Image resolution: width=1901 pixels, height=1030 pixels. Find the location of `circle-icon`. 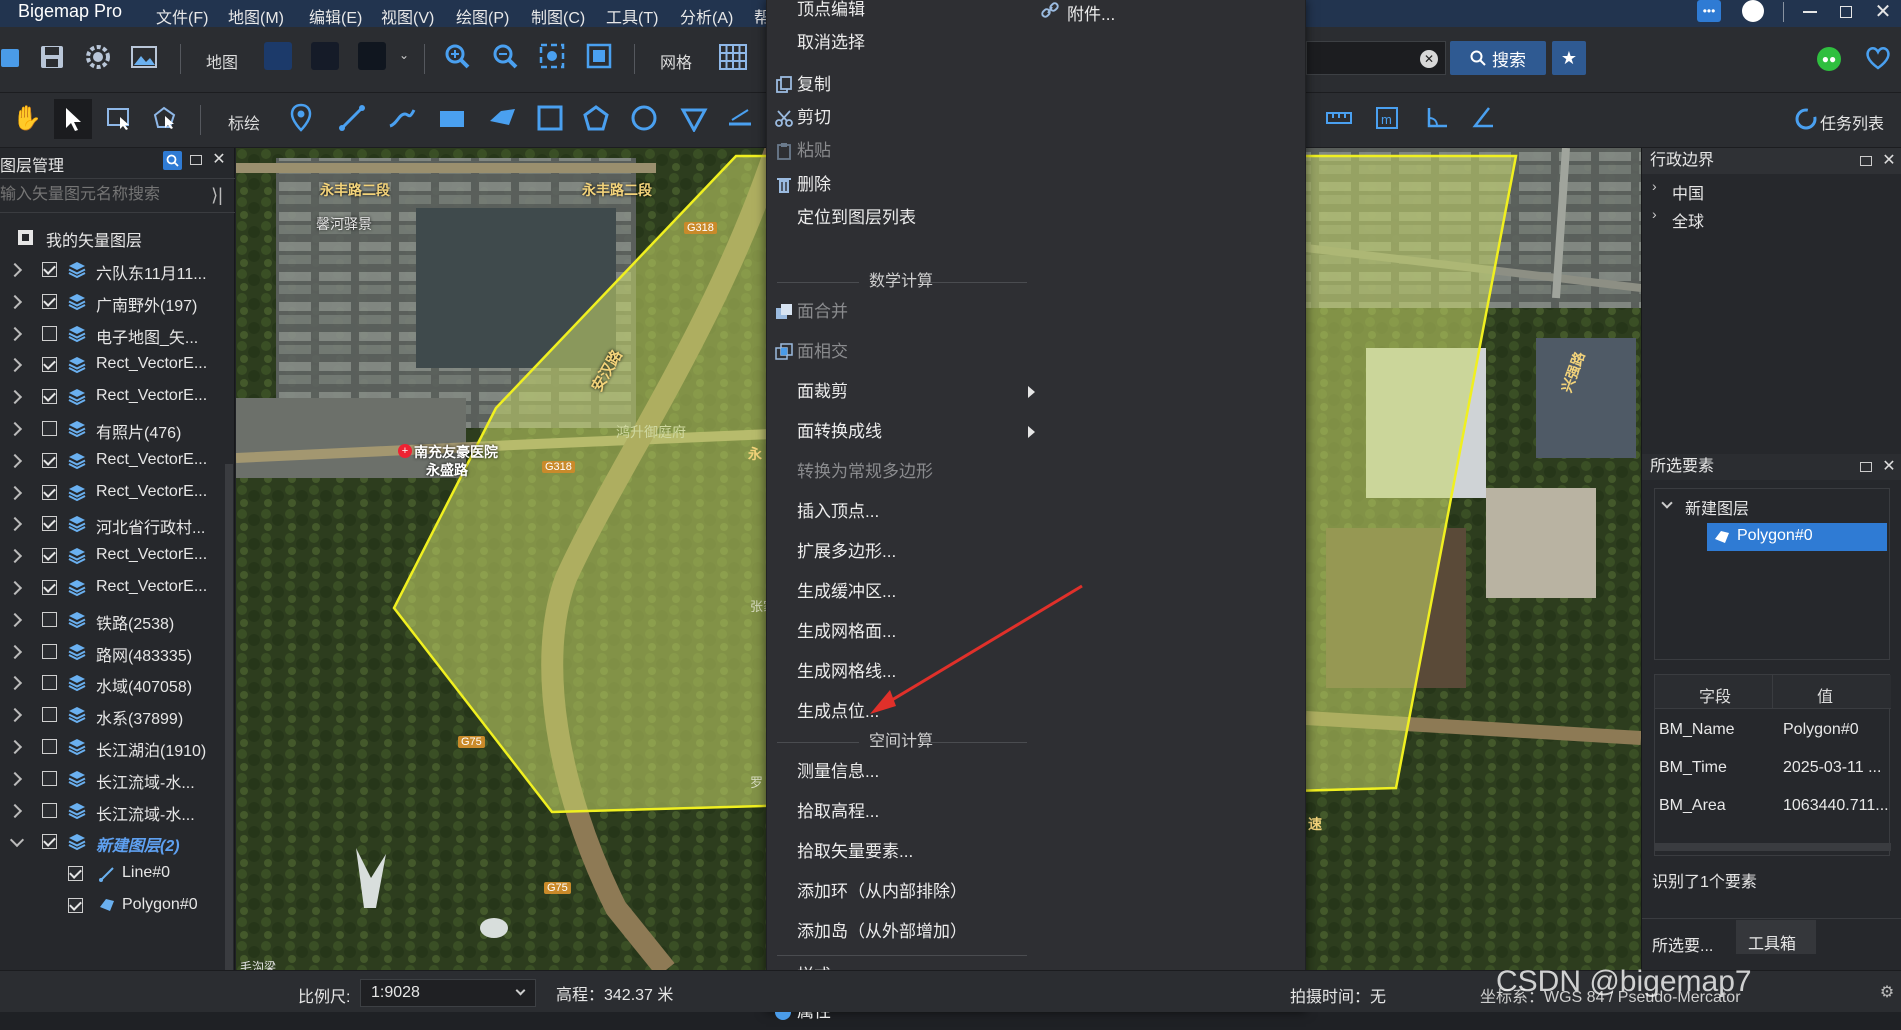

circle-icon is located at coordinates (644, 118).